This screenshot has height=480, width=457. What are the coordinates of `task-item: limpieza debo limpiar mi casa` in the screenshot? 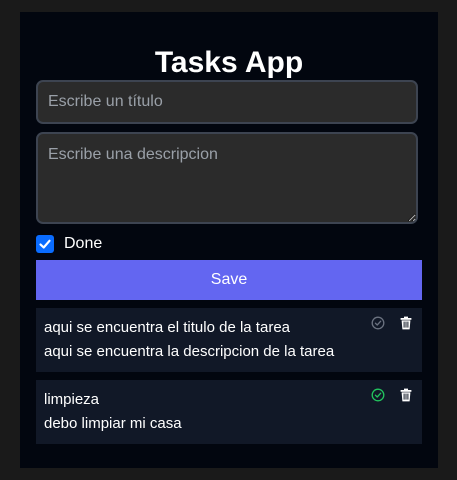 It's located at (229, 412).